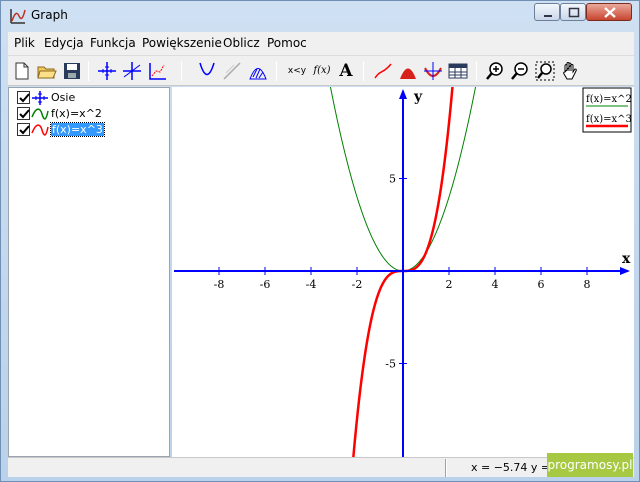 This screenshot has width=640, height=482. Describe the element at coordinates (40, 98) in the screenshot. I see `axes-icon` at that location.